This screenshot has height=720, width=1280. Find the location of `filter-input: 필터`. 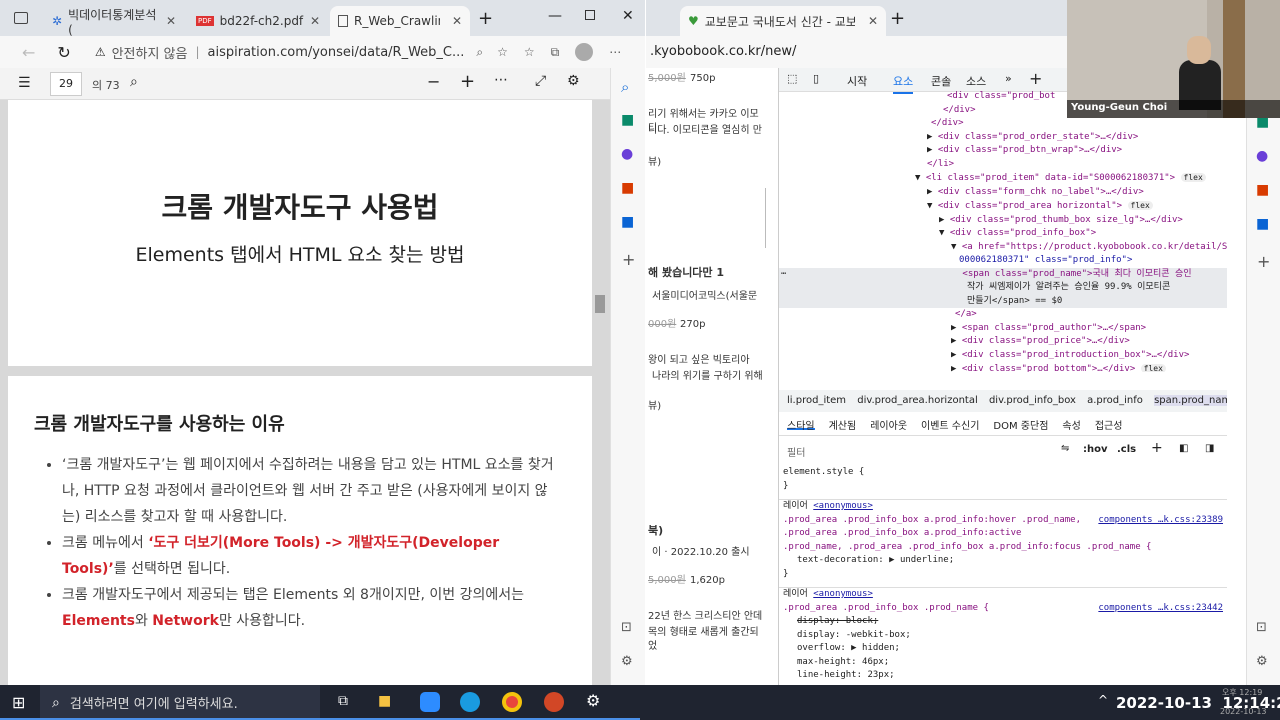

filter-input: 필터 is located at coordinates (796, 451).